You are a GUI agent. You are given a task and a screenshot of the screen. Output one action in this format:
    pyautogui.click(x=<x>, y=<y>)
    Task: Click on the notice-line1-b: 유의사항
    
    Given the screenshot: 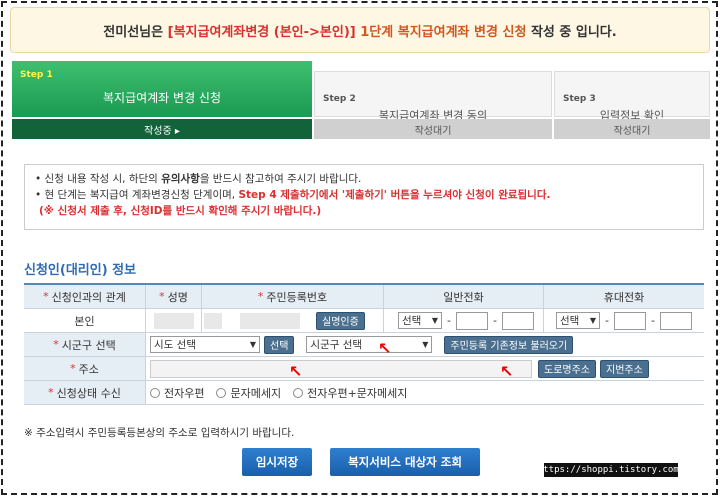 What is the action you would take?
    pyautogui.click(x=180, y=179)
    